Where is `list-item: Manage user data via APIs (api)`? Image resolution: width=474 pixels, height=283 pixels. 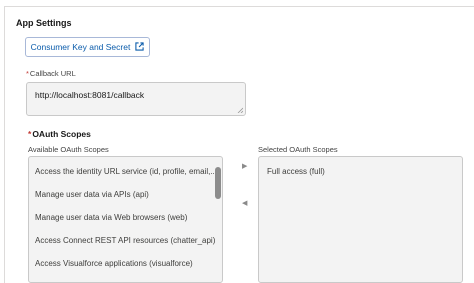 list-item: Manage user data via APIs (api) is located at coordinates (92, 194).